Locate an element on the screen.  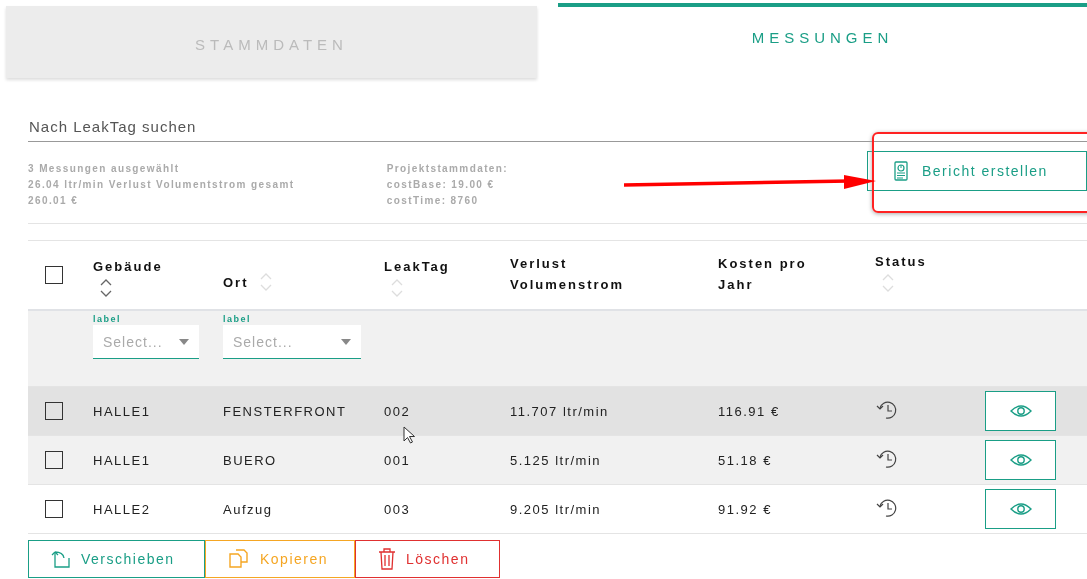
project-text: costTime: 8760 is located at coordinates (432, 201).